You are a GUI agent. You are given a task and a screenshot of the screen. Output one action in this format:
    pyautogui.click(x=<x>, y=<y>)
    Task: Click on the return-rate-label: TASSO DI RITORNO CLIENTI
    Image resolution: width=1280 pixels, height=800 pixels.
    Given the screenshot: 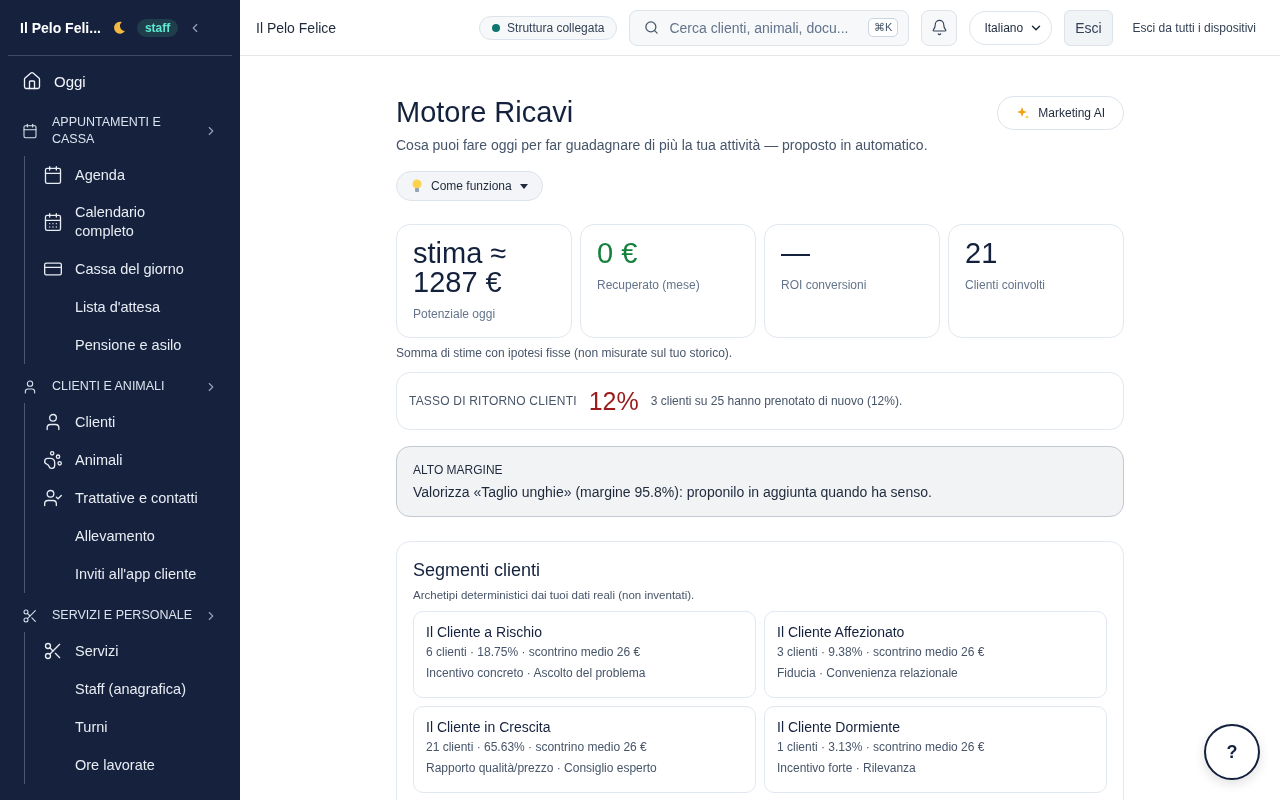 What is the action you would take?
    pyautogui.click(x=493, y=401)
    